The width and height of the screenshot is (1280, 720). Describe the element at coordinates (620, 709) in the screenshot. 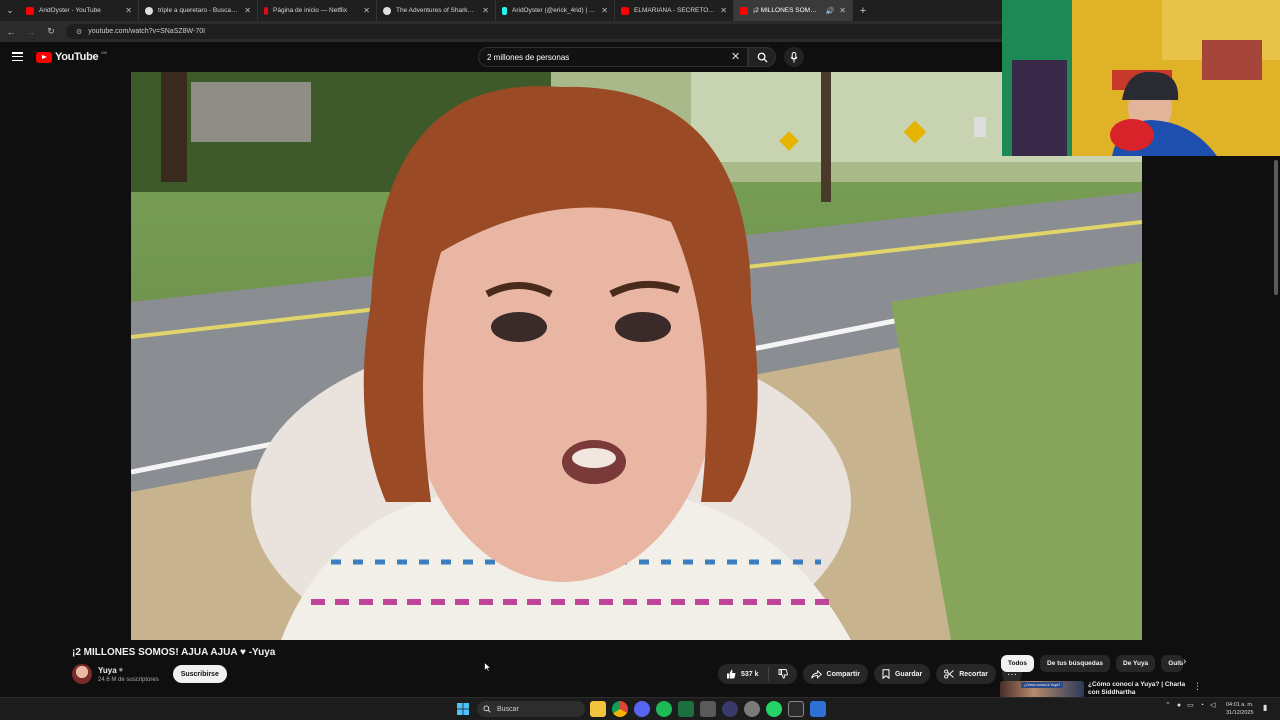

I see `chrome-icon` at that location.